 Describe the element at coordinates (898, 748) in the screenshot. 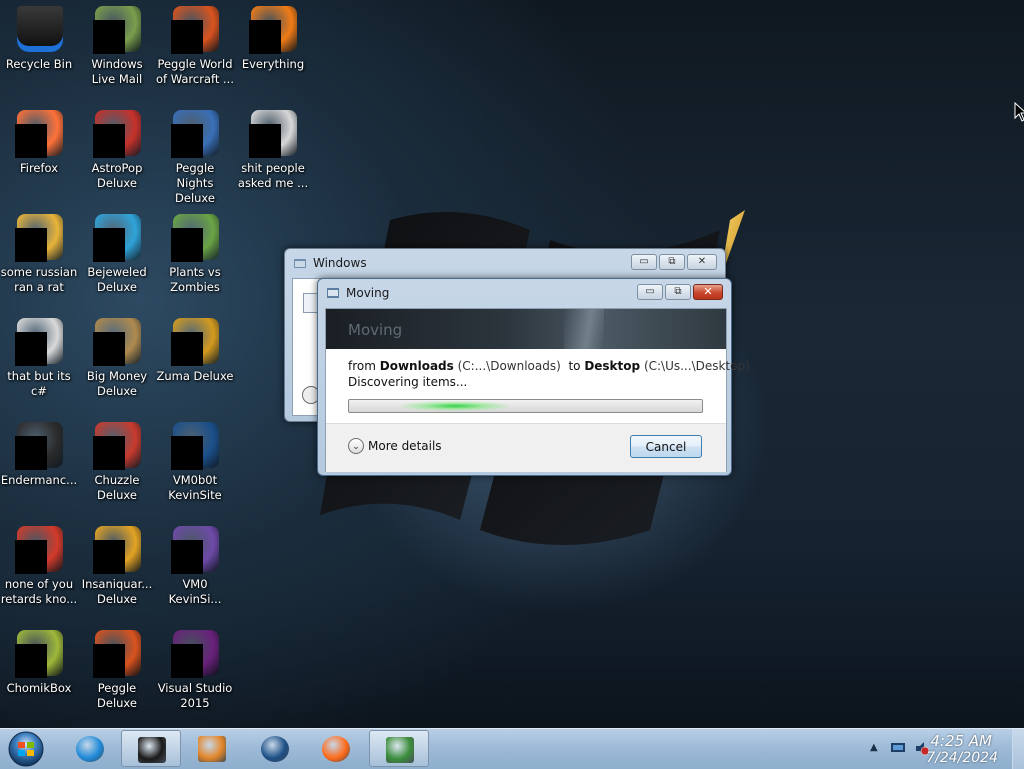

I see `network-icon` at that location.